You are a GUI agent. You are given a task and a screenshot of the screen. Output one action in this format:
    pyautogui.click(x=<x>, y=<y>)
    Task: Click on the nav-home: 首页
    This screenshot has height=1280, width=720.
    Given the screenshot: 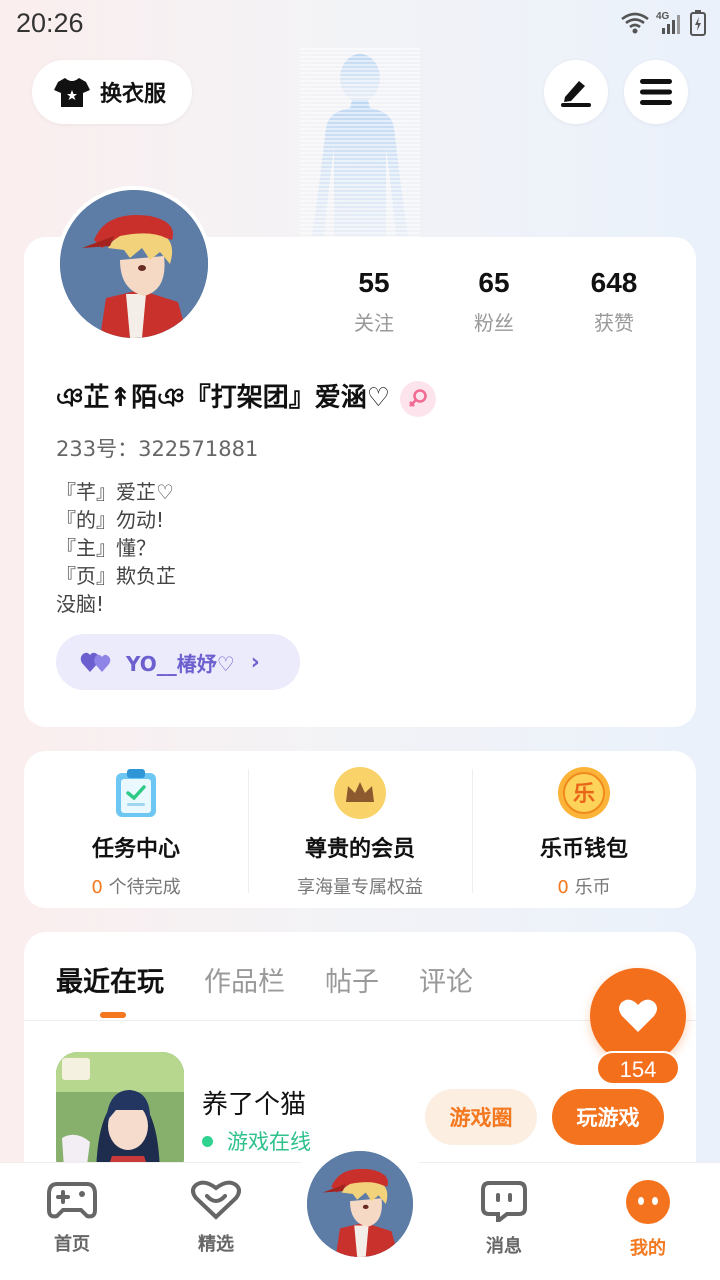 What is the action you would take?
    pyautogui.click(x=72, y=1218)
    